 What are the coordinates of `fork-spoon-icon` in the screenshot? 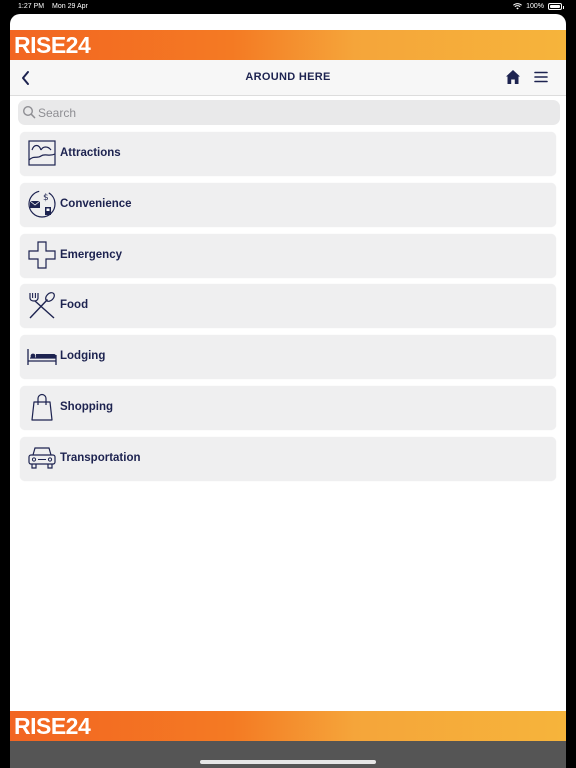 It's located at (42, 305).